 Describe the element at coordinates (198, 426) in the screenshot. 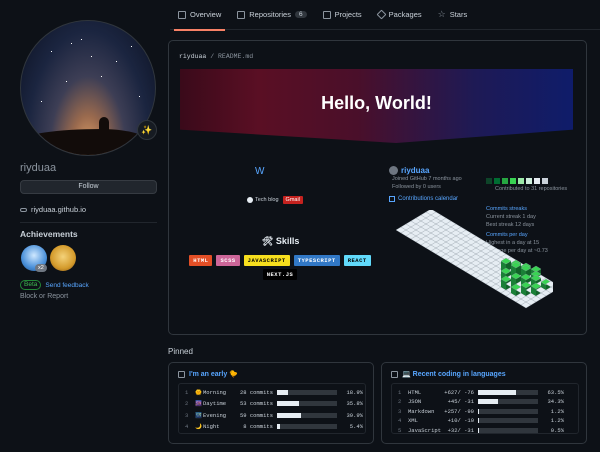

I see `time-icon: 🌙` at that location.